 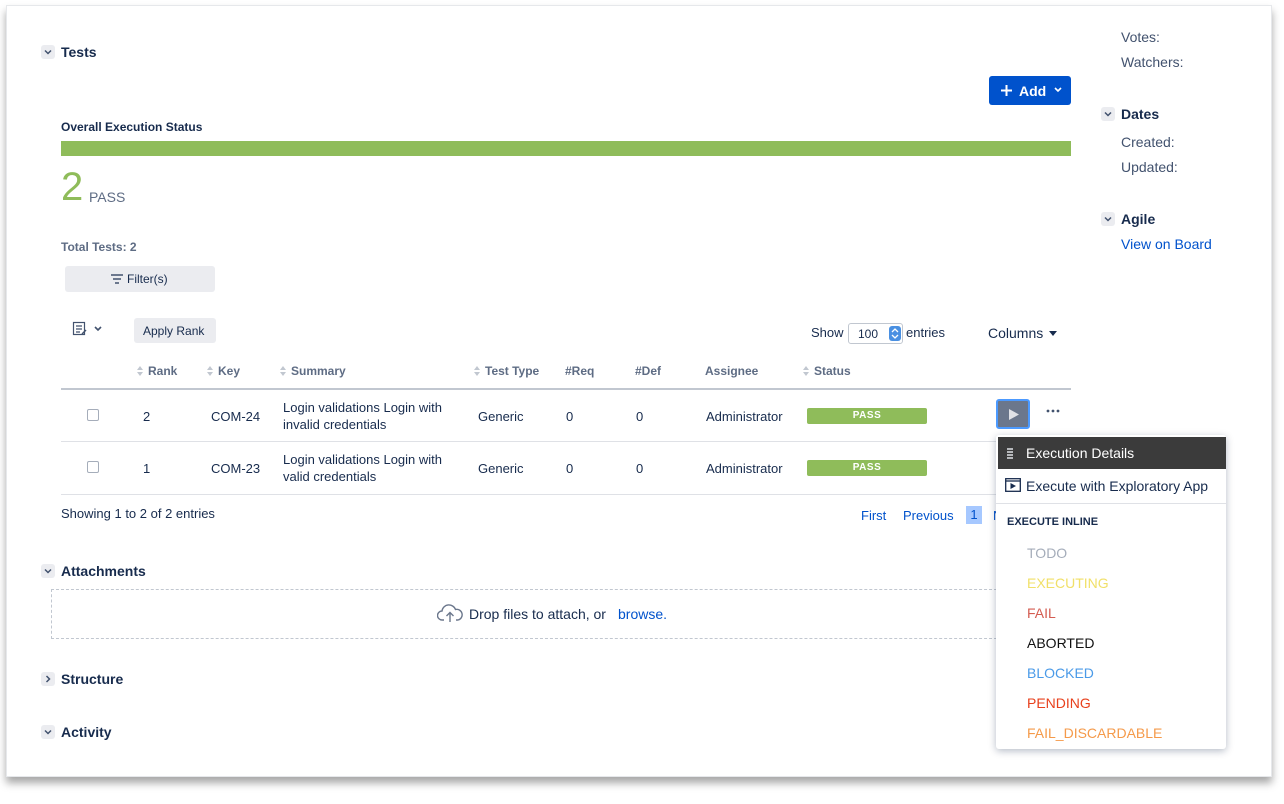 What do you see at coordinates (1047, 553) in the screenshot?
I see `status-option: TODO` at bounding box center [1047, 553].